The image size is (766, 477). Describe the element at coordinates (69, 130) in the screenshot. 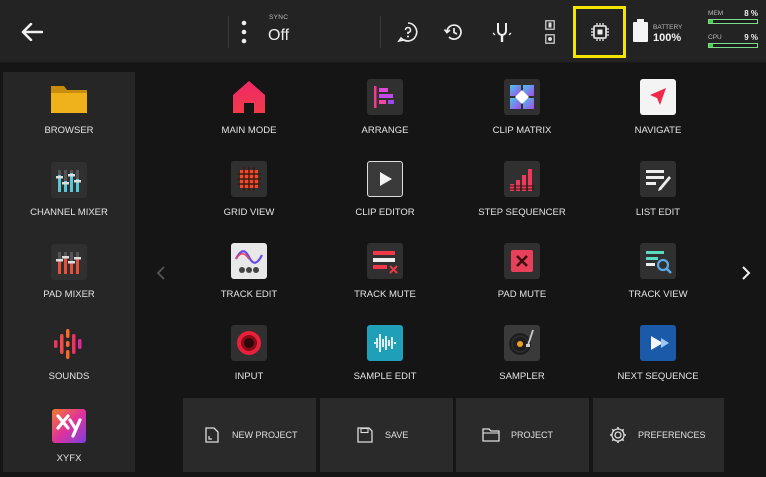

I see `sidebar-item-label: BROWSER` at that location.